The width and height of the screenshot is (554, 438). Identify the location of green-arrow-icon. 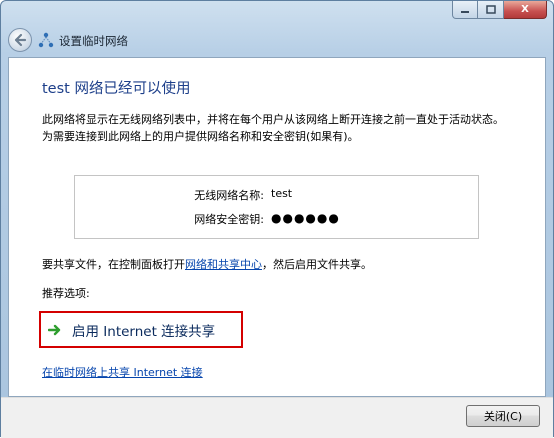
(54, 330).